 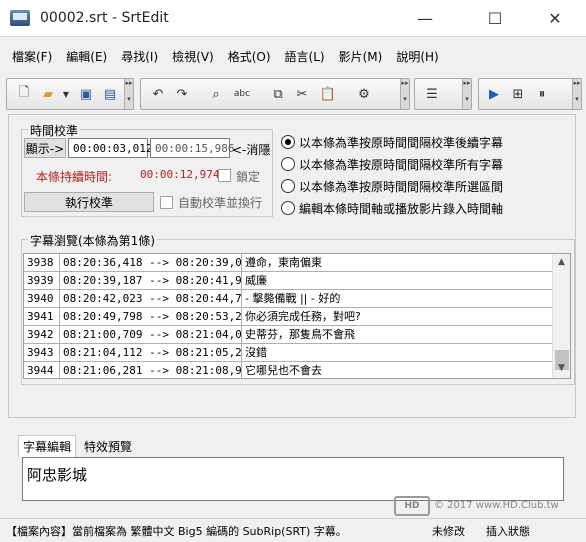 I want to click on maximize-button: ☐, so click(x=495, y=18).